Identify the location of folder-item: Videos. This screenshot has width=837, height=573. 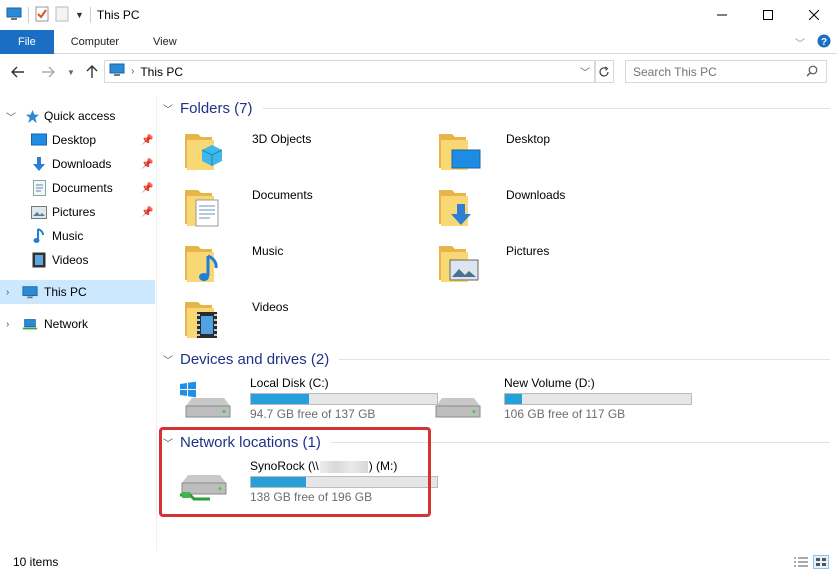
(302, 322).